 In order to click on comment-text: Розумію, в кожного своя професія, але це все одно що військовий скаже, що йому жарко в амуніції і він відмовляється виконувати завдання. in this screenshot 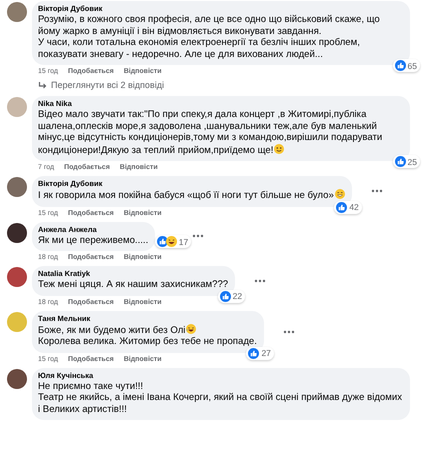, I will do `click(209, 25)`.